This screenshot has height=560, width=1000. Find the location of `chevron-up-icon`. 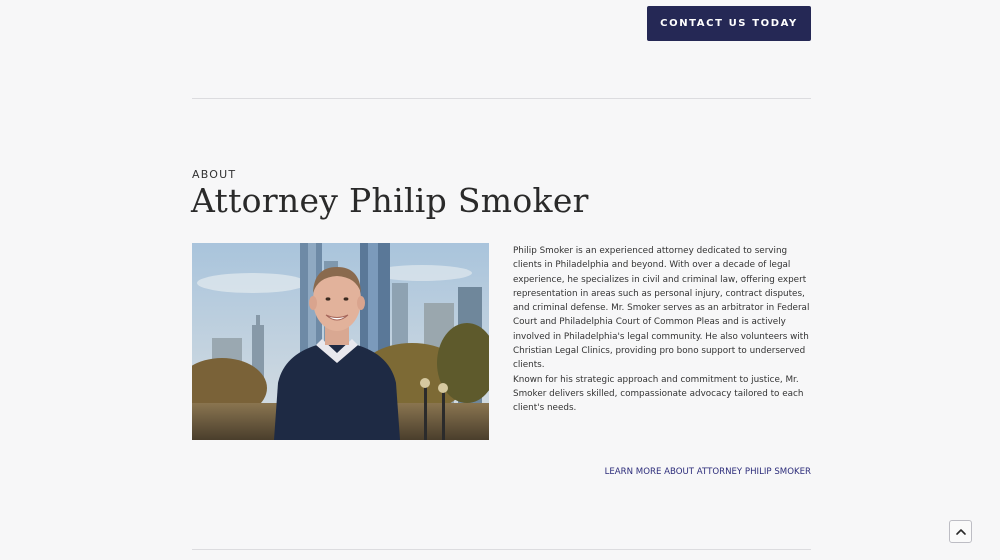

chevron-up-icon is located at coordinates (960, 531).